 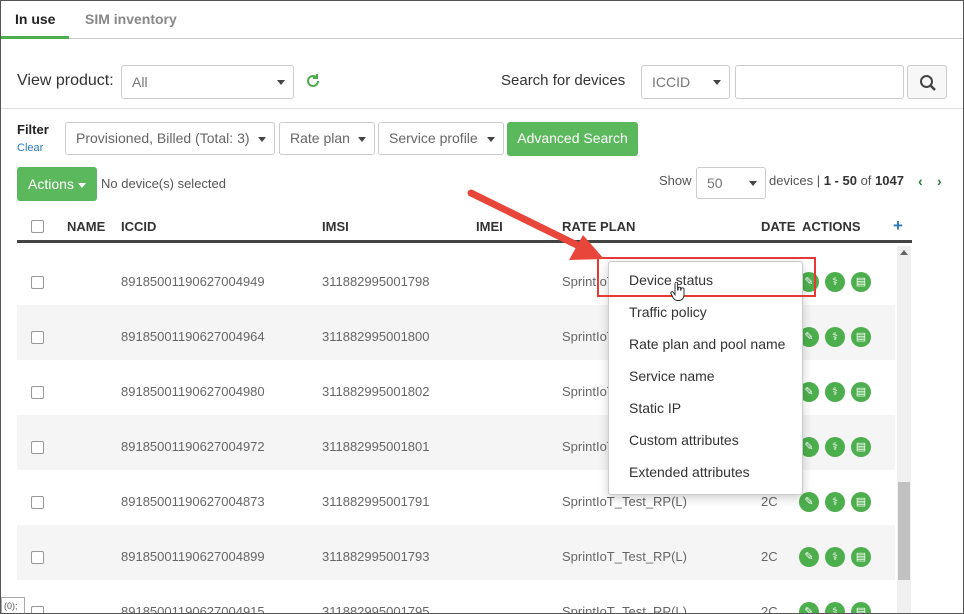 I want to click on search-field-select: ICCID, so click(x=685, y=82).